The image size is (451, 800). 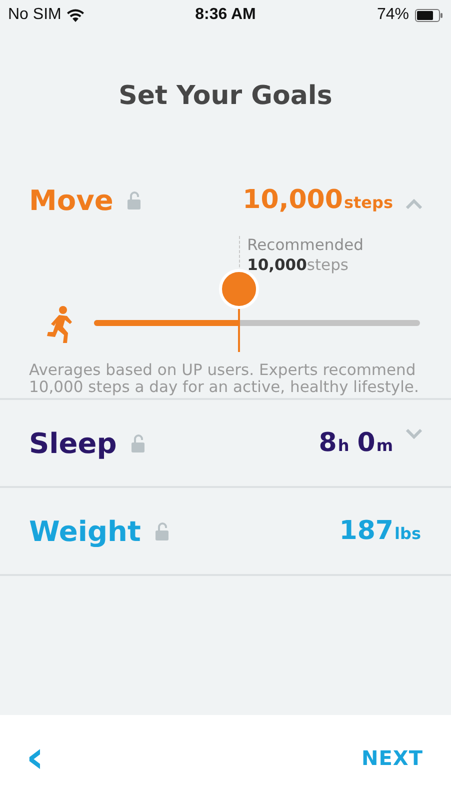 What do you see at coordinates (317, 200) in the screenshot?
I see `goal-value: 10,000steps` at bounding box center [317, 200].